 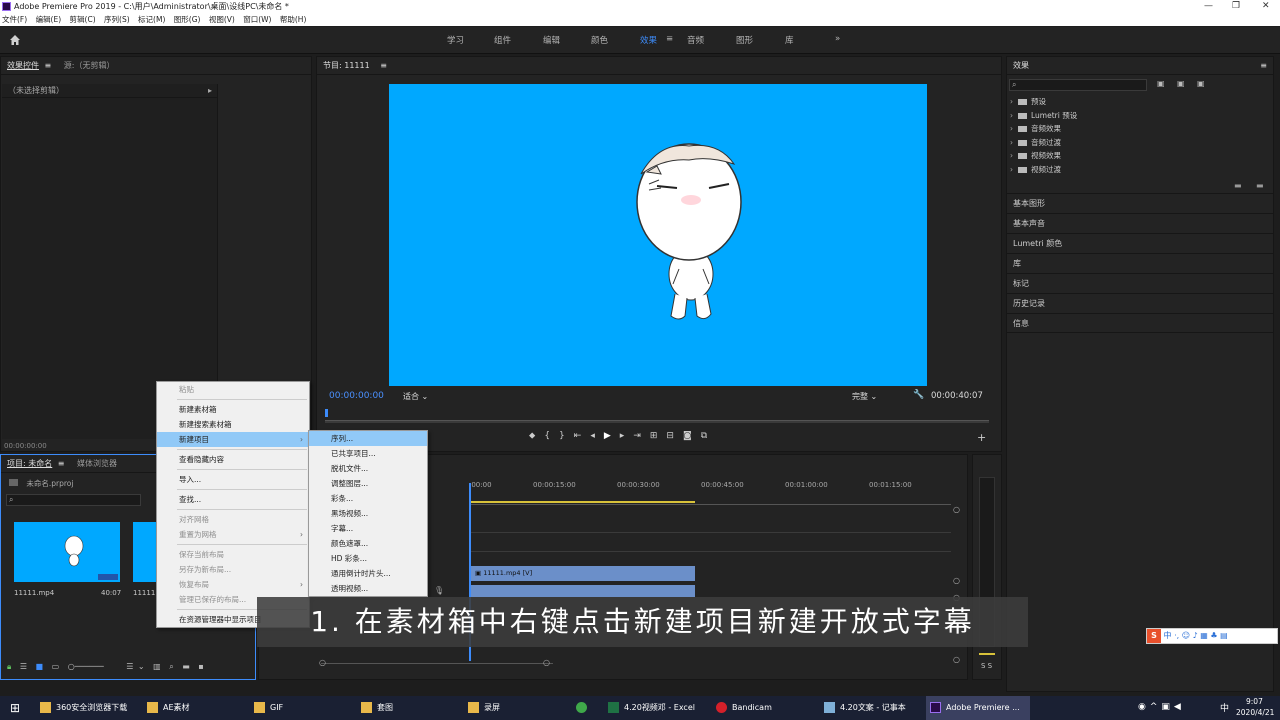 I want to click on playhead, so click(x=326, y=413).